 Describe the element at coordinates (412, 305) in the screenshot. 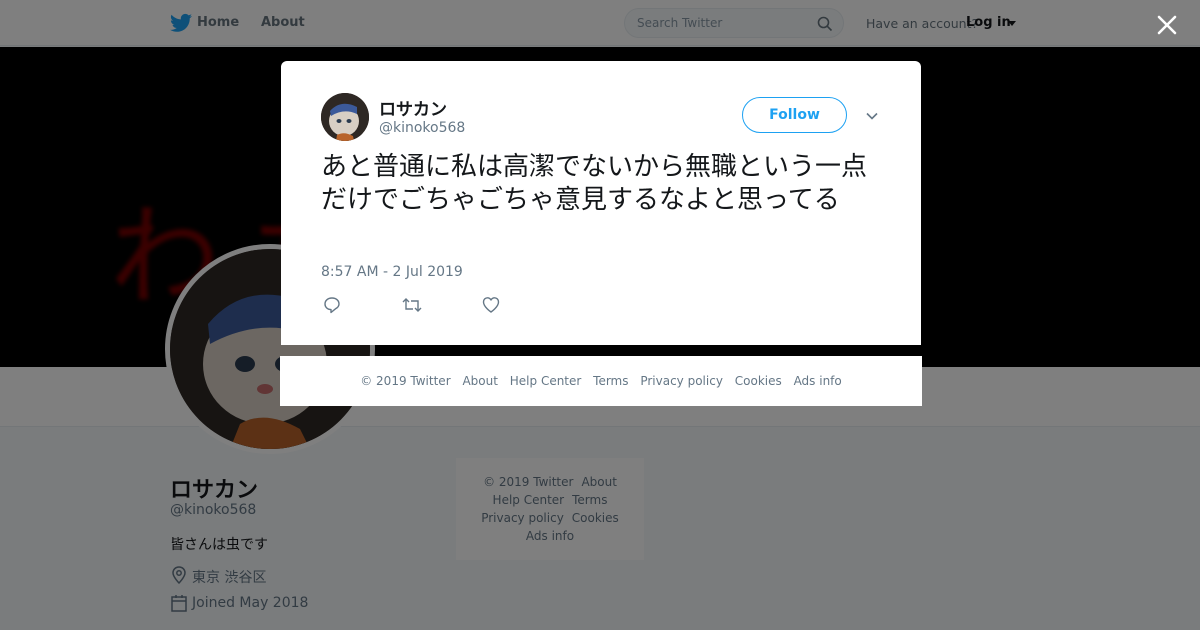

I see `retweet-icon` at that location.